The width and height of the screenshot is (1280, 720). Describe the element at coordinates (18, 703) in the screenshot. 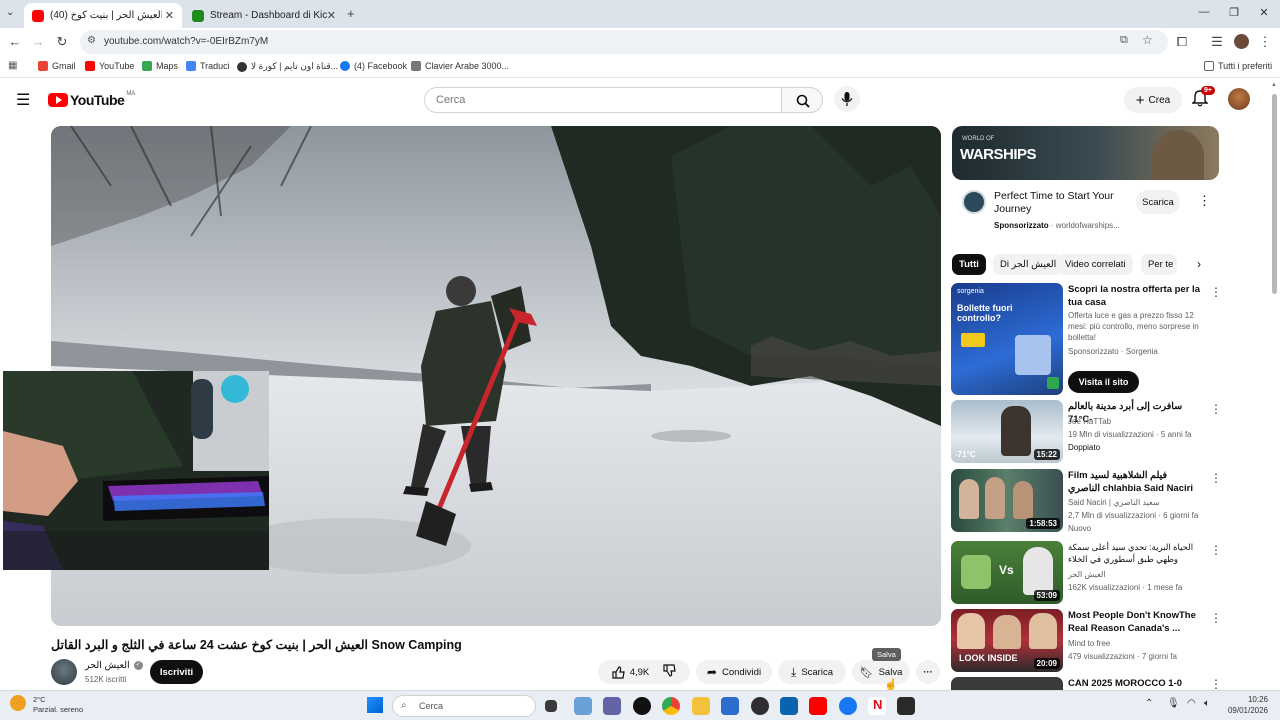

I see `weather-icon` at that location.